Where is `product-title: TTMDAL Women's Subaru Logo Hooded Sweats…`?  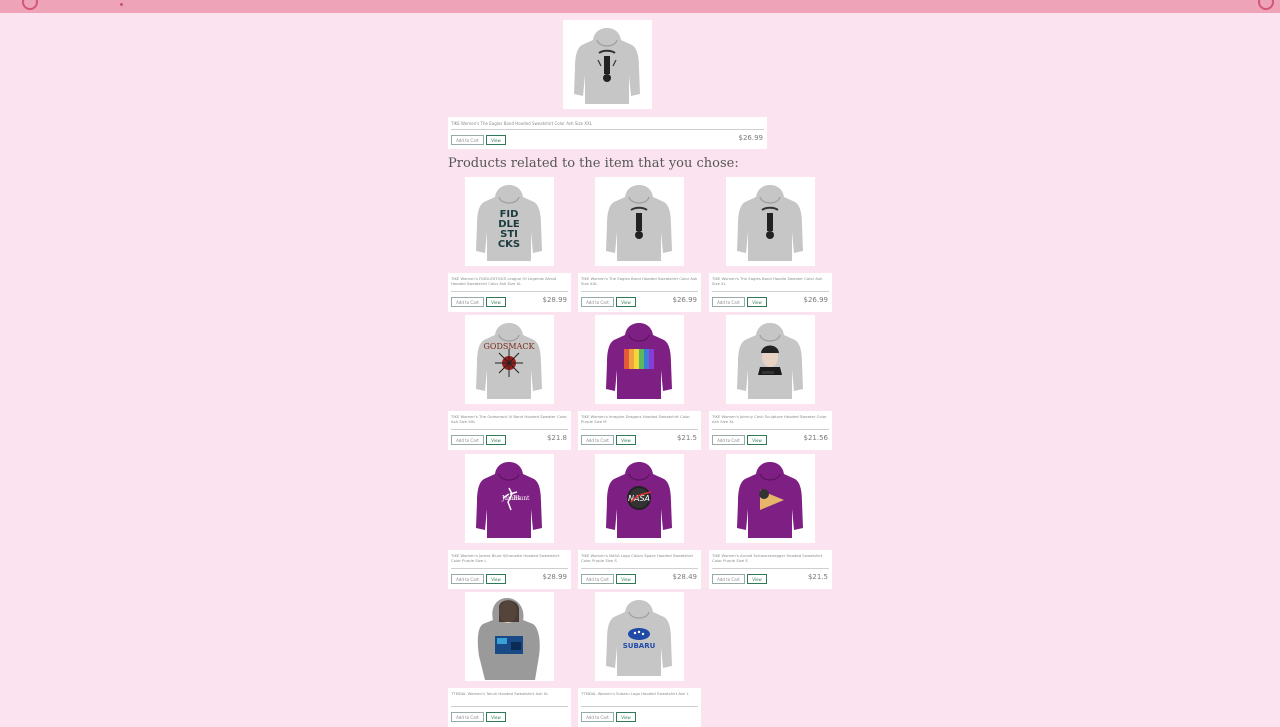 product-title: TTMDAL Women's Subaru Logo Hooded Sweats… is located at coordinates (640, 693).